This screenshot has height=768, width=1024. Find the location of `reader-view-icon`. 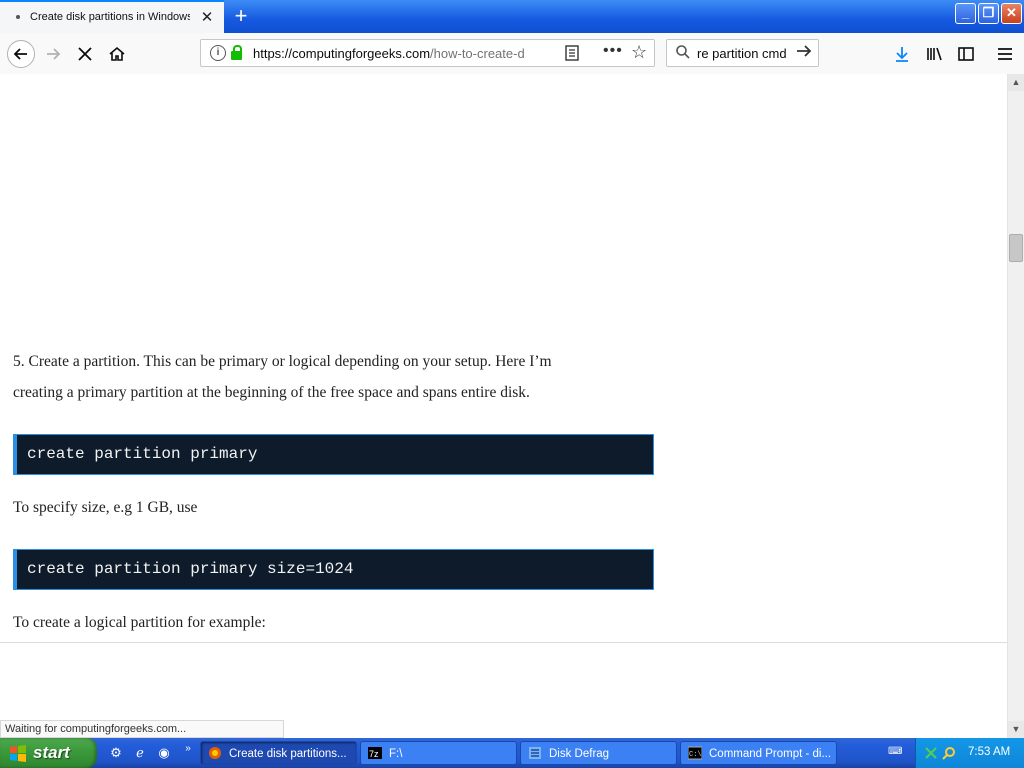

reader-view-icon is located at coordinates (572, 53).